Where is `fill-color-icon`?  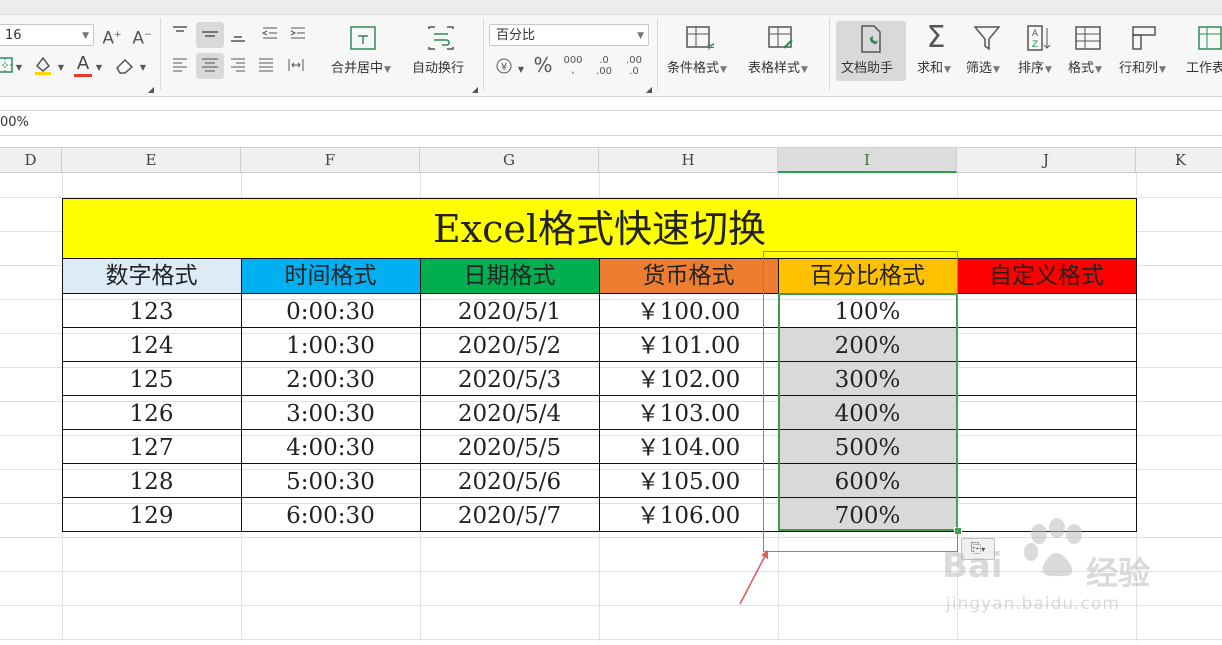 fill-color-icon is located at coordinates (44, 65).